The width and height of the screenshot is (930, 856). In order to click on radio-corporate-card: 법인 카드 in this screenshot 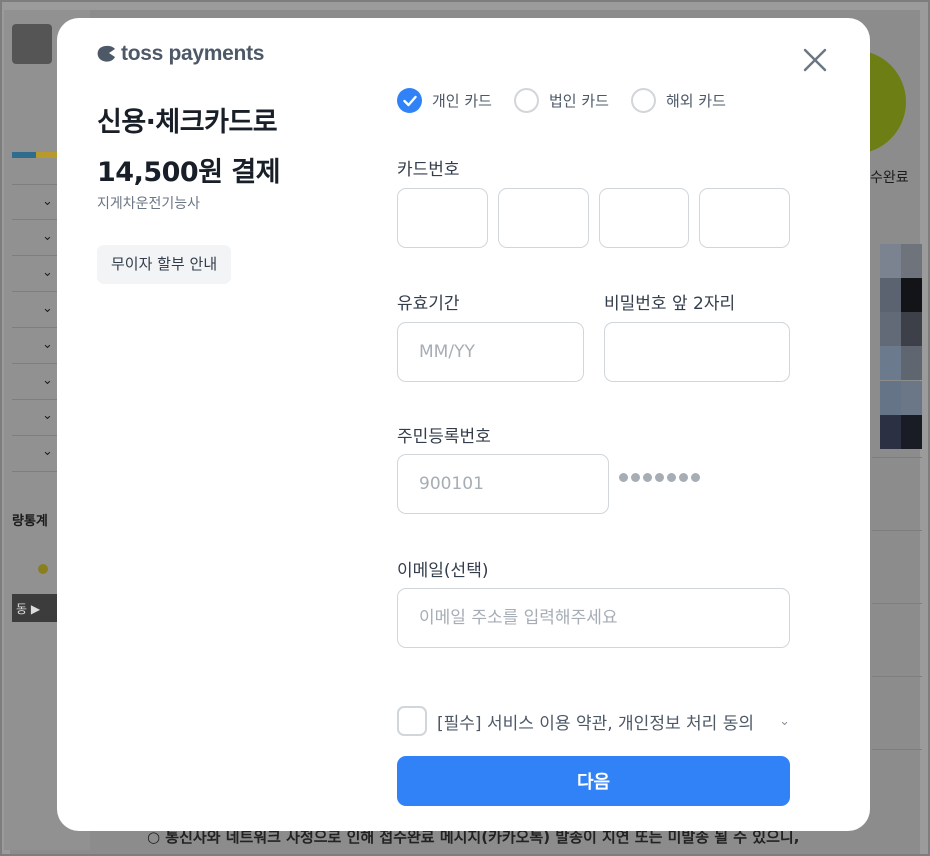, I will do `click(561, 100)`.